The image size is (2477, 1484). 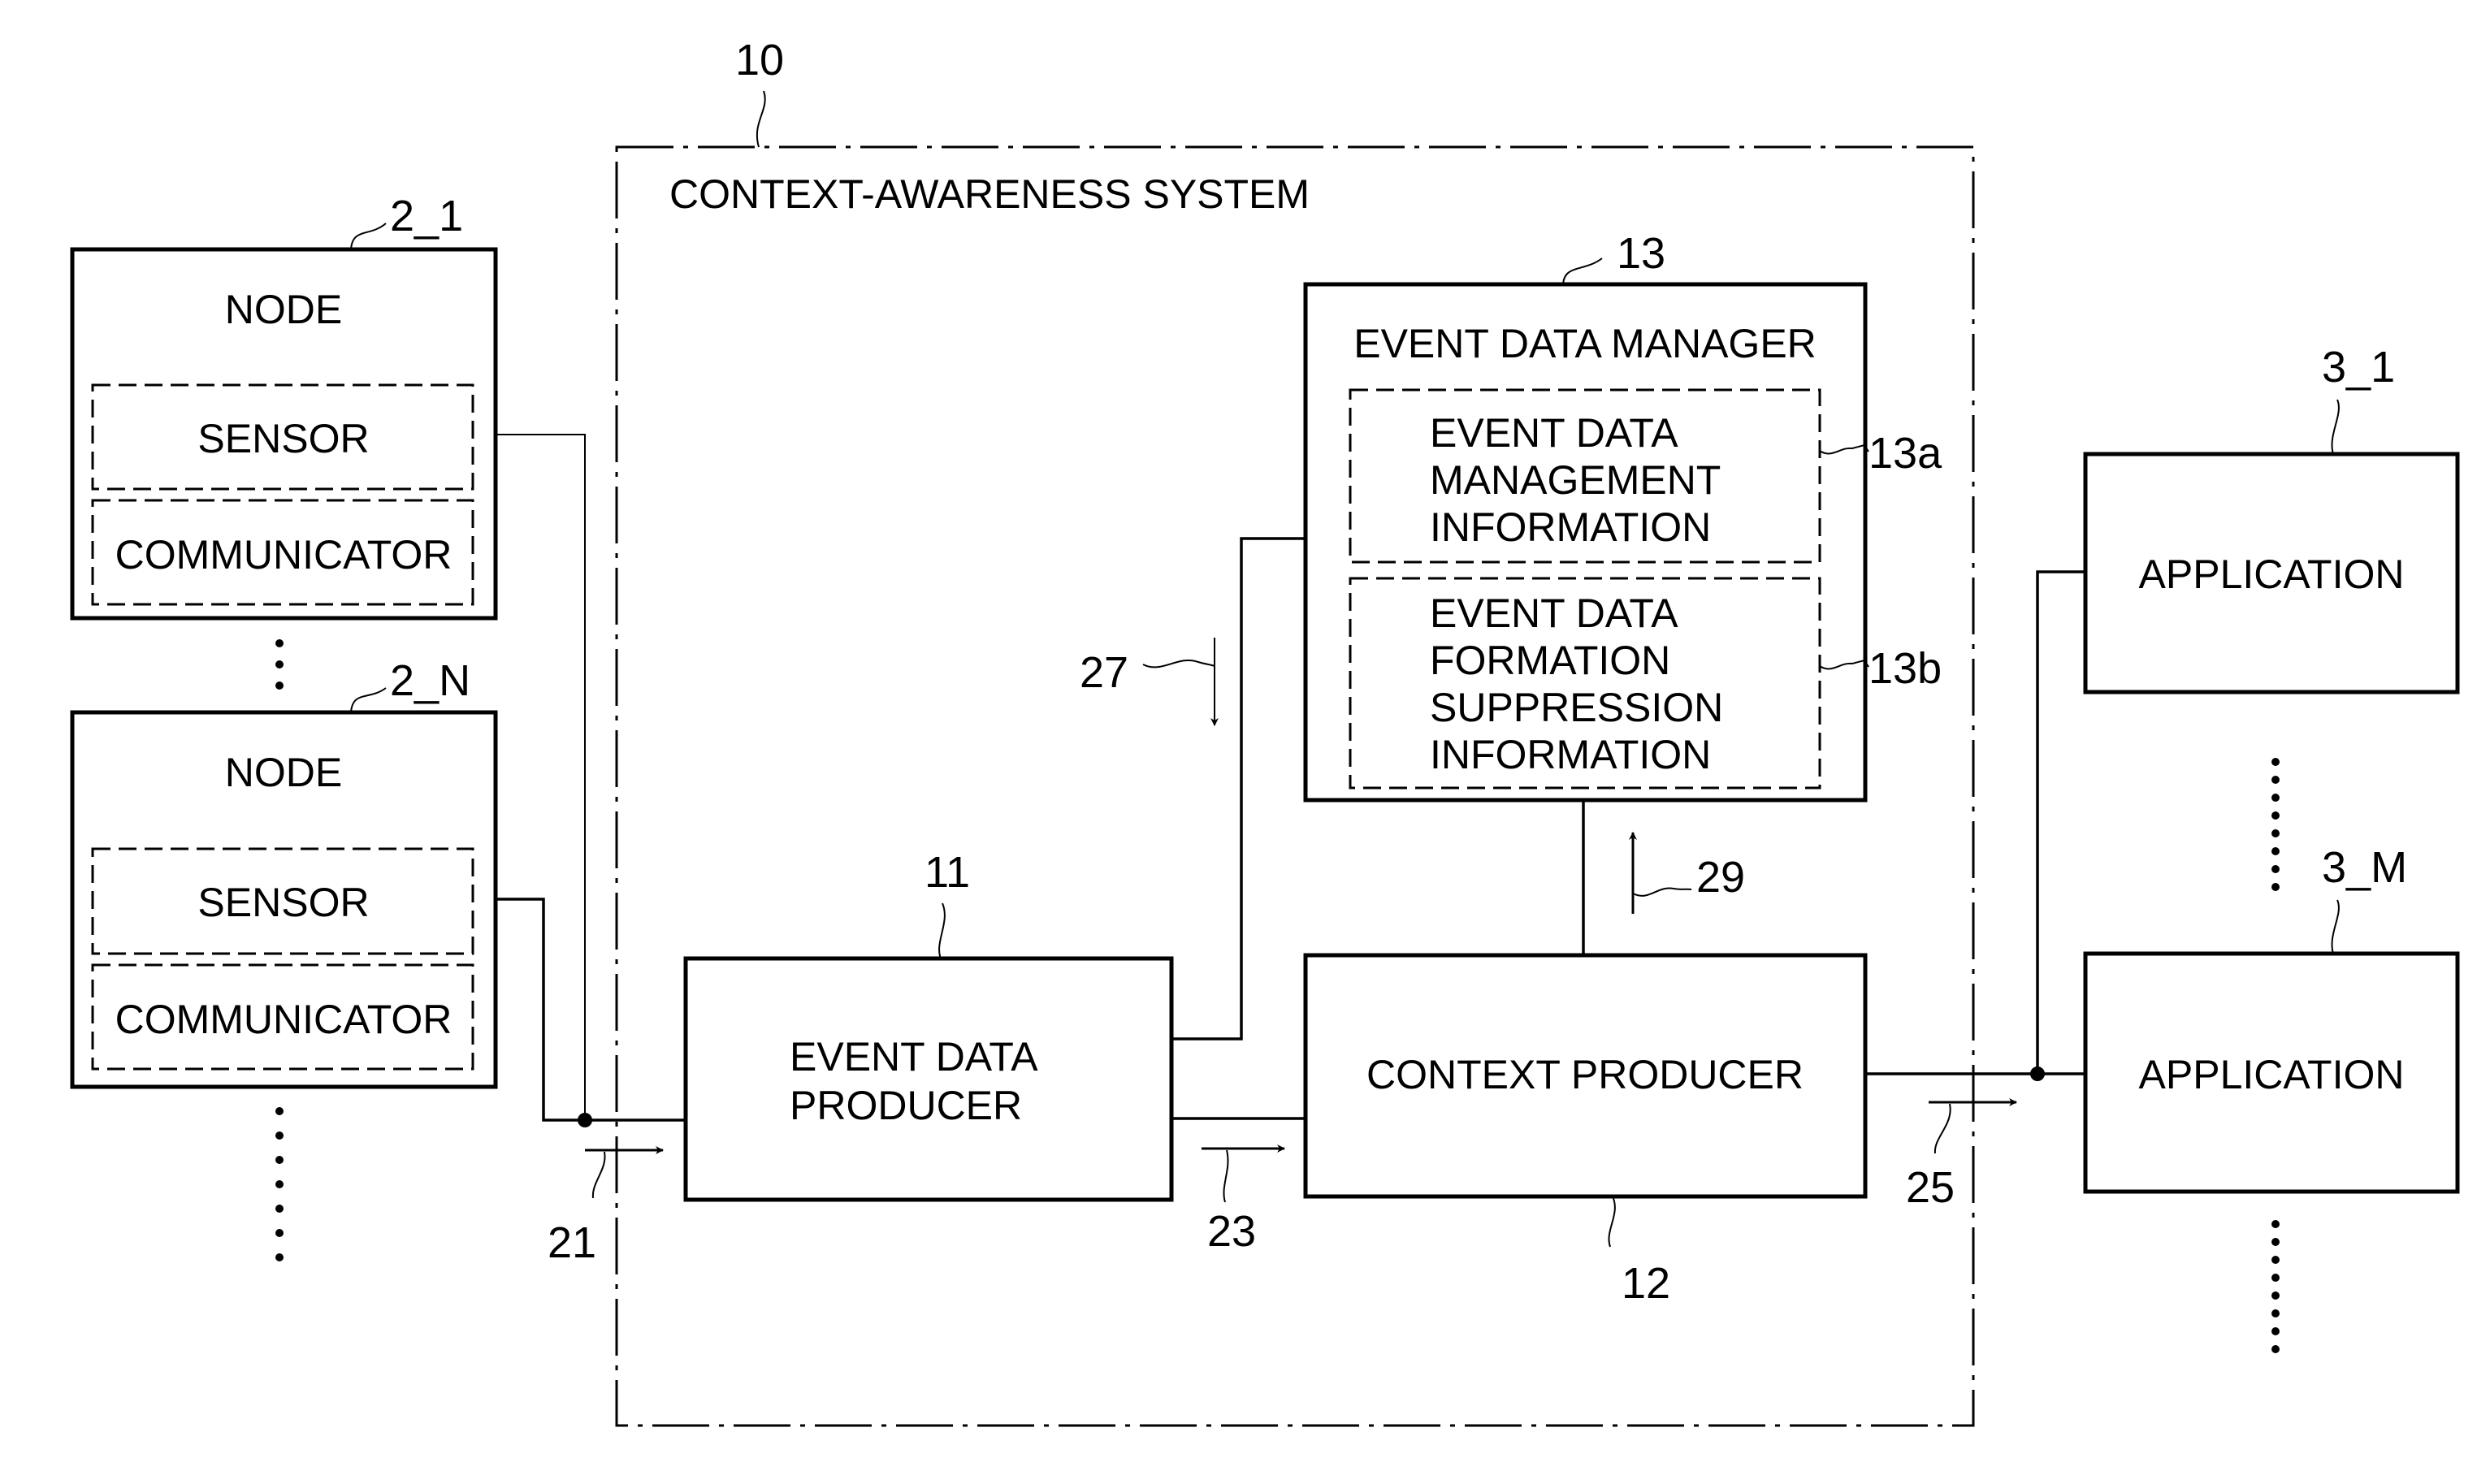 I want to click on system-title: CONTEXT-AWARENESS SYSTEM, so click(x=989, y=194).